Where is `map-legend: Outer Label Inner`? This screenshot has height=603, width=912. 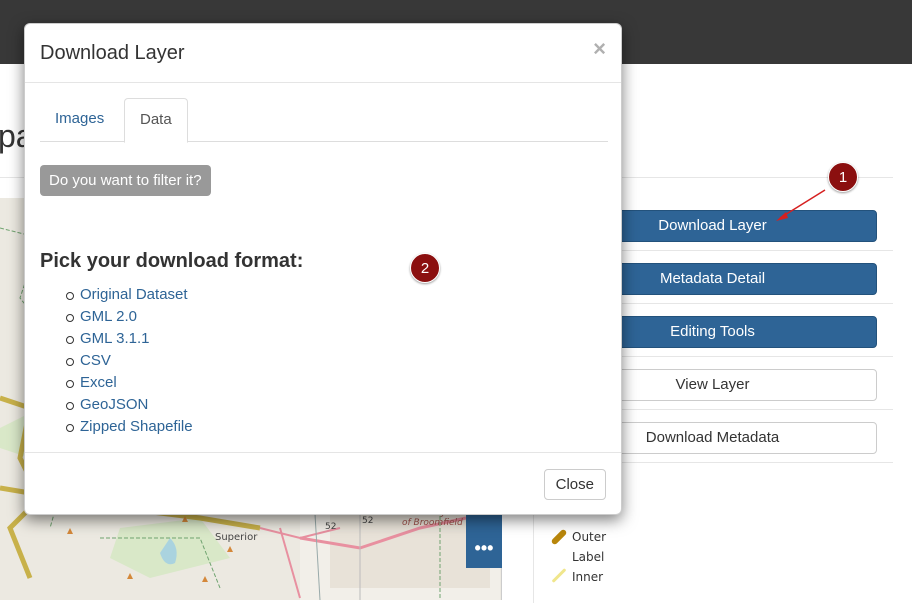 map-legend: Outer Label Inner is located at coordinates (577, 558).